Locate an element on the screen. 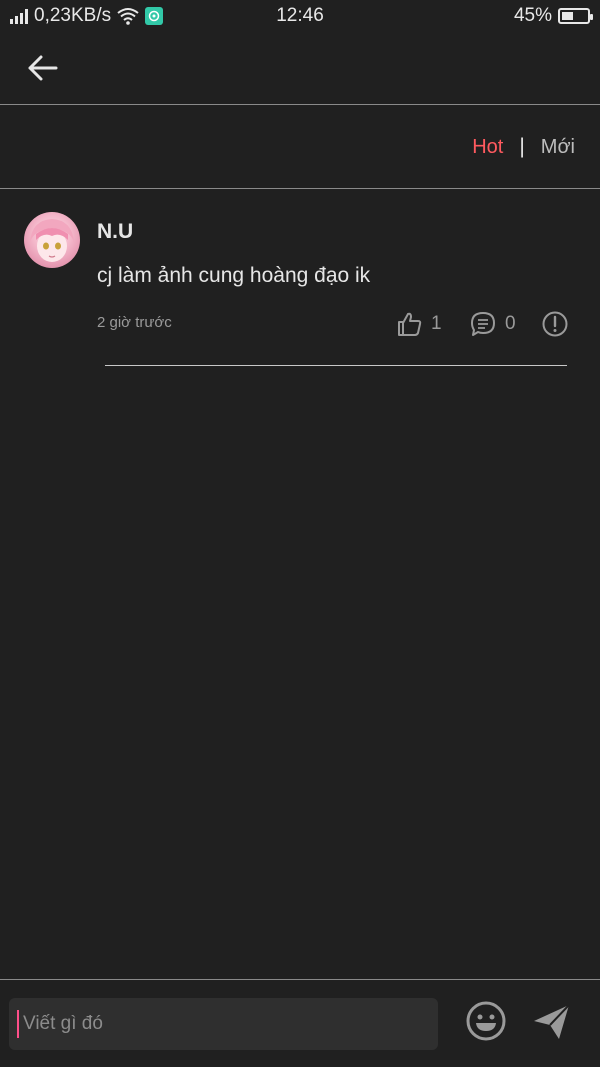  sort-new-tab: Mới is located at coordinates (558, 147).